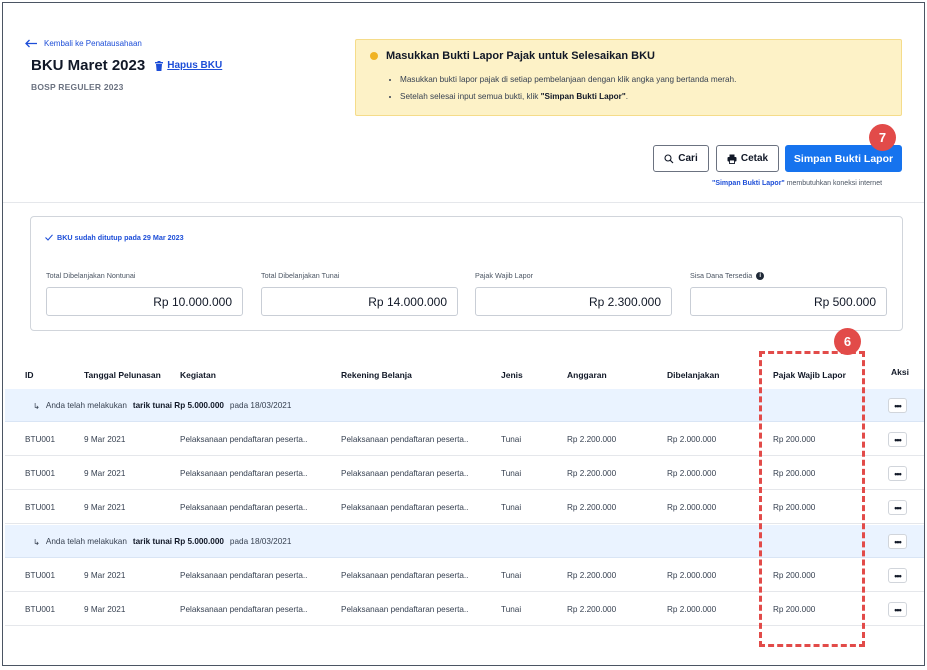 The width and height of the screenshot is (927, 670). Describe the element at coordinates (760, 275) in the screenshot. I see `info-icon: i` at that location.